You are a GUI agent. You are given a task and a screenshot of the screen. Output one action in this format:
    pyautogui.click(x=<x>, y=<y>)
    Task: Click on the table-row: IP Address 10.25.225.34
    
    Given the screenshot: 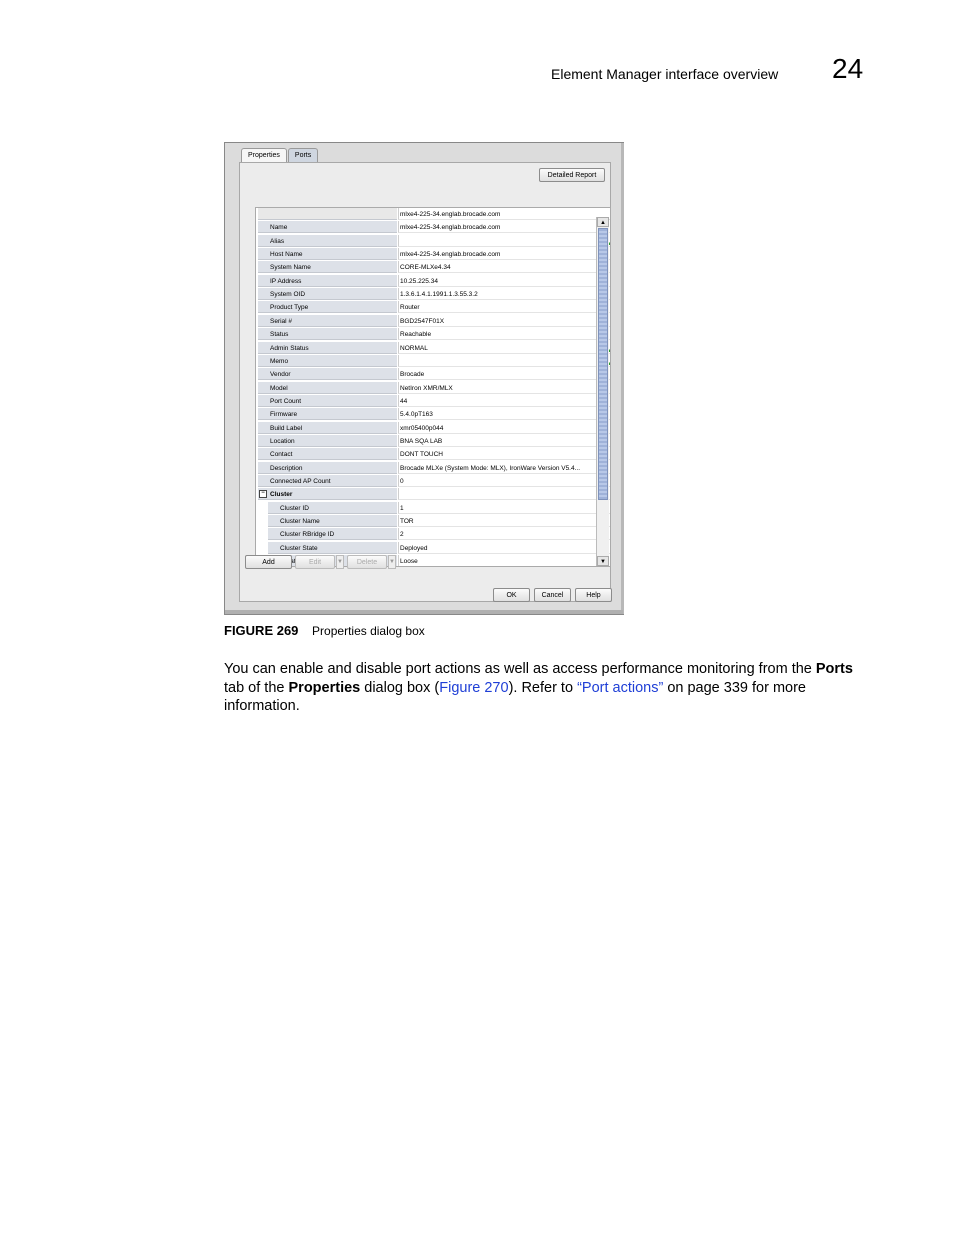 What is the action you would take?
    pyautogui.click(x=433, y=281)
    